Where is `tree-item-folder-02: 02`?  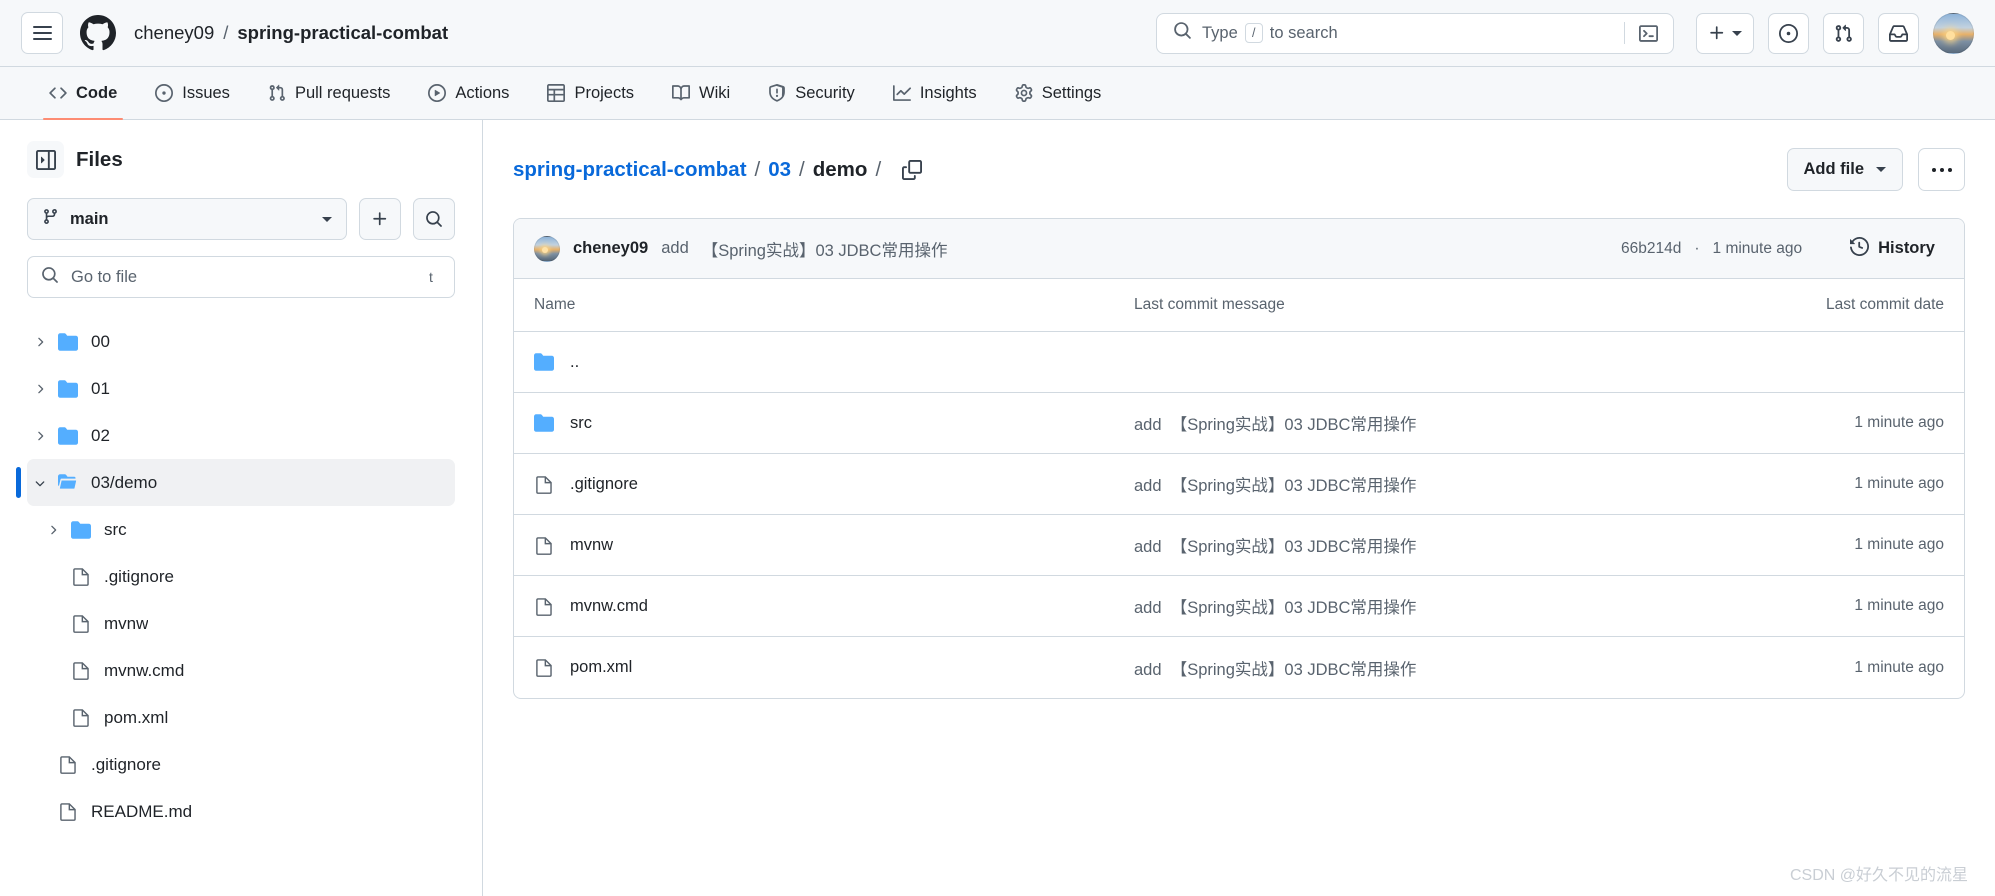
tree-item-folder-02: 02 is located at coordinates (241, 435).